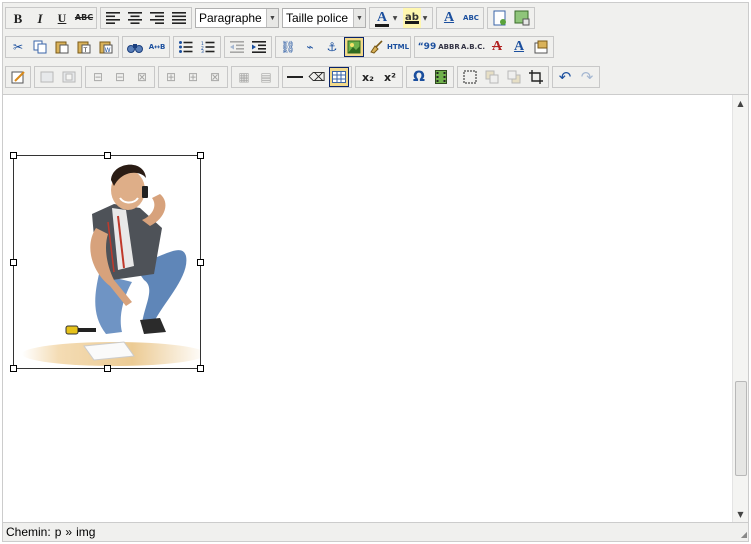  I want to click on replace-button: A↔B, so click(157, 47).